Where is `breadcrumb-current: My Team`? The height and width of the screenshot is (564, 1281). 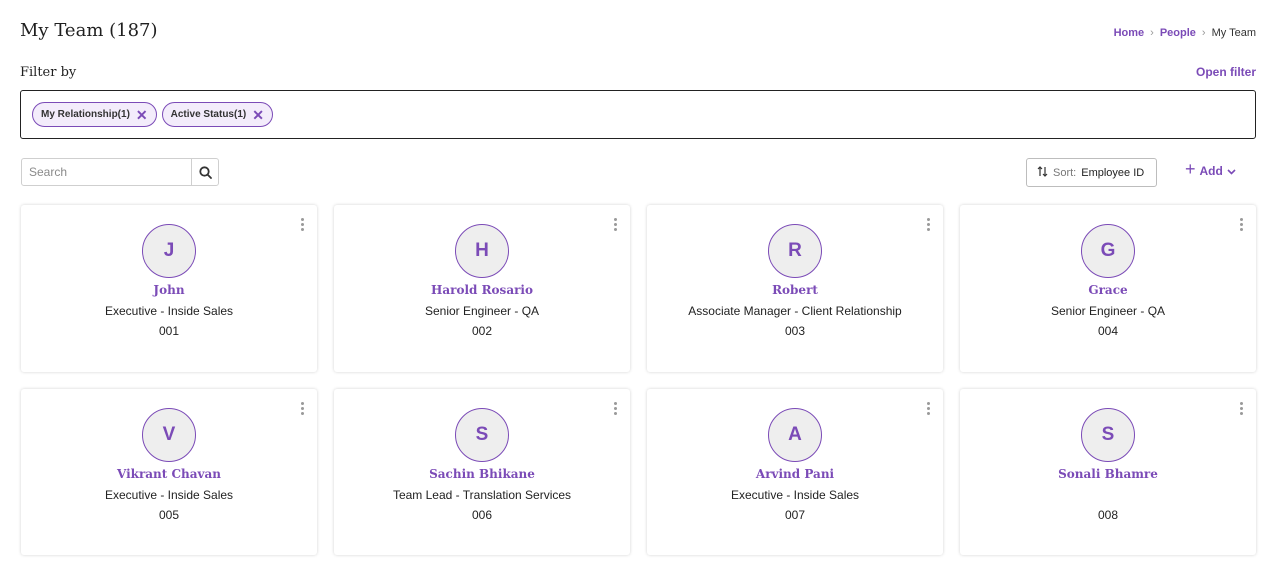
breadcrumb-current: My Team is located at coordinates (1233, 33).